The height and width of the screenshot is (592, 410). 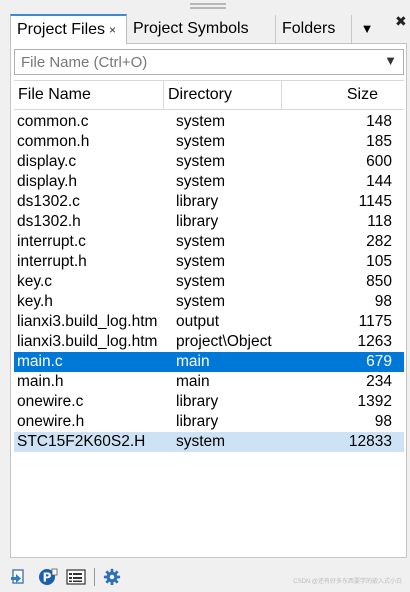 I want to click on file-row: main.c main 679, so click(x=209, y=362).